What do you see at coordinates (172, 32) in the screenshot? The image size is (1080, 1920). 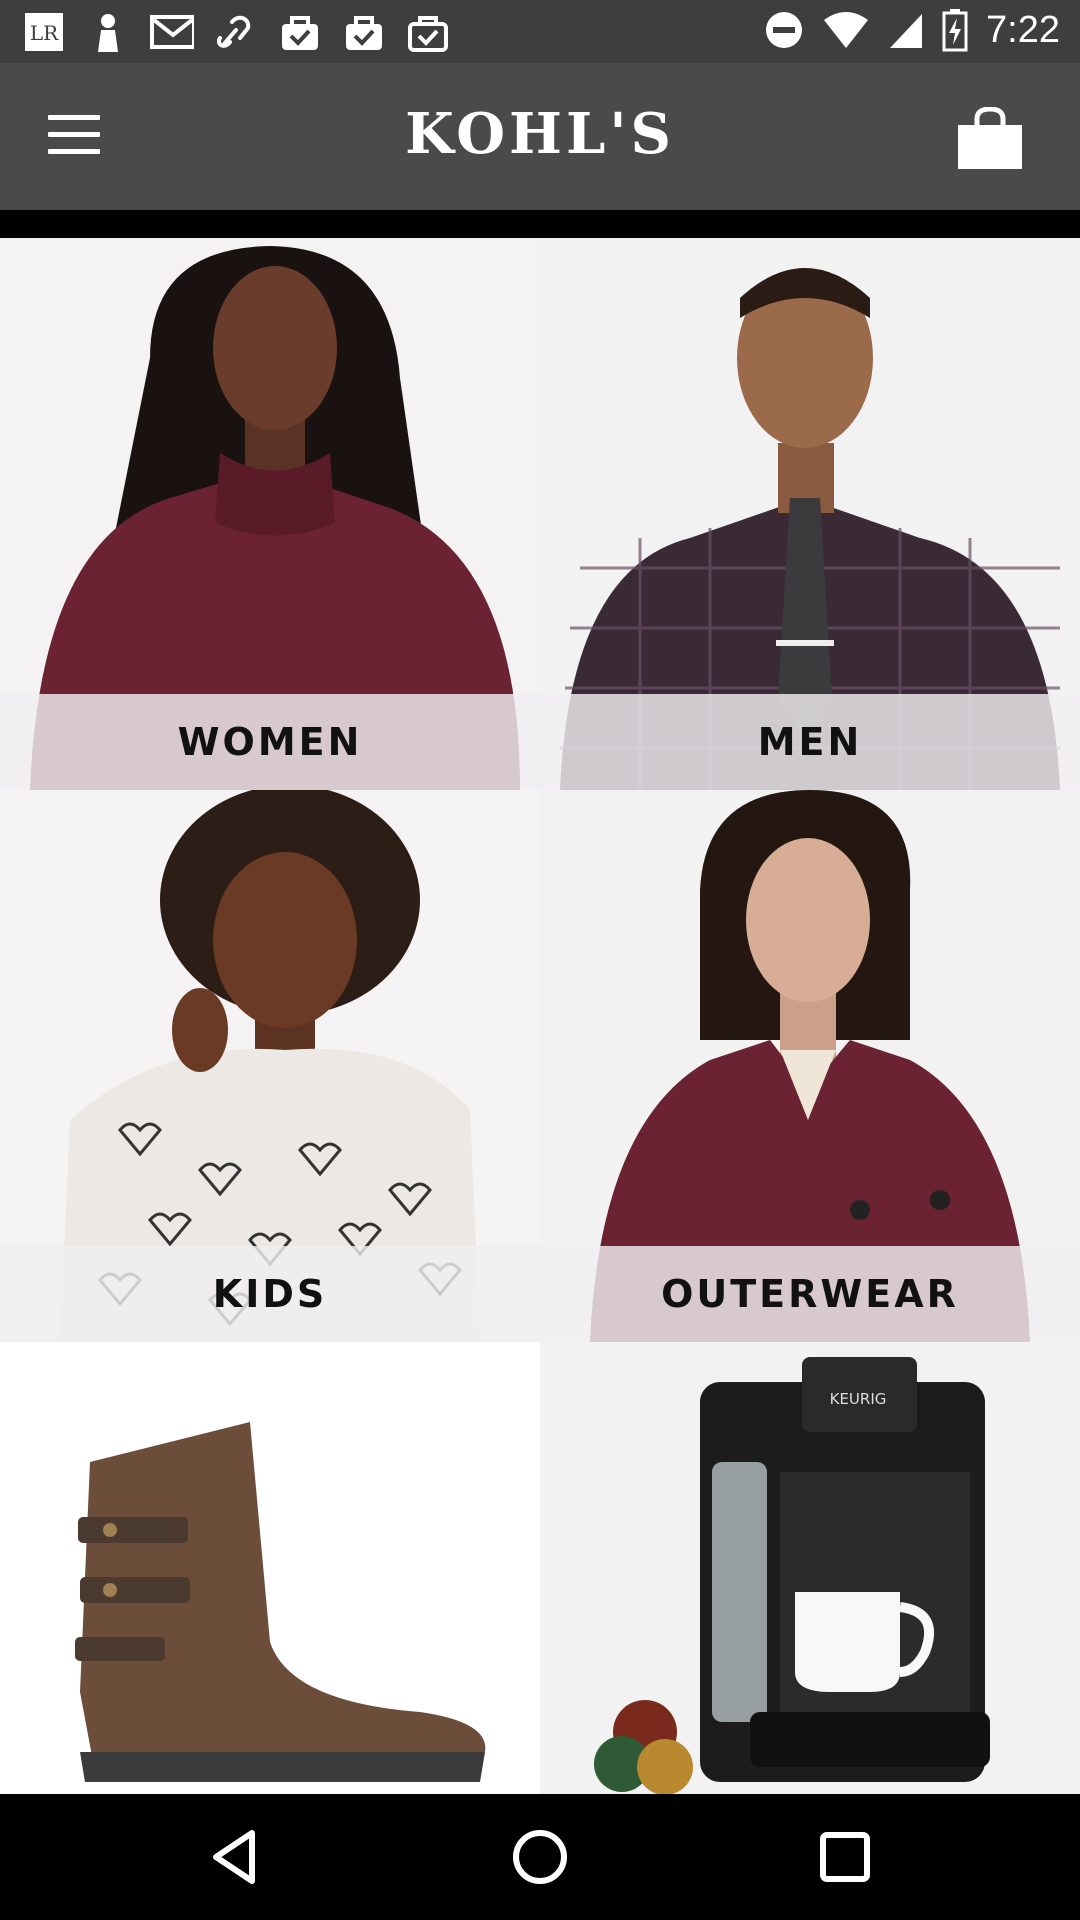 I see `mail-icon` at bounding box center [172, 32].